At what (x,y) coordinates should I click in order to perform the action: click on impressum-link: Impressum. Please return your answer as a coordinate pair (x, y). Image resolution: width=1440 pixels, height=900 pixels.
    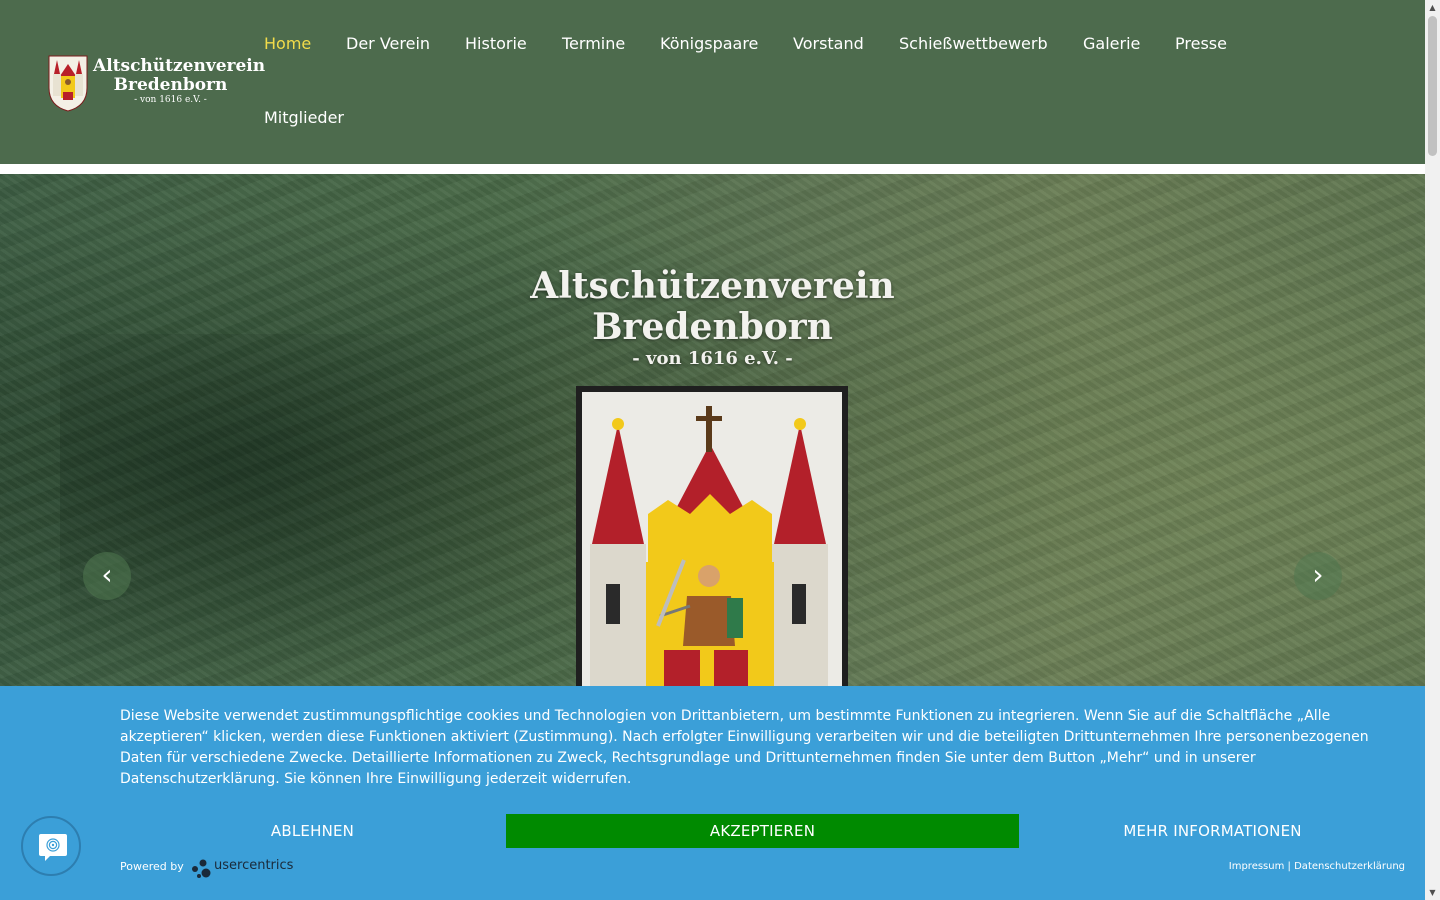
    Looking at the image, I should click on (1257, 866).